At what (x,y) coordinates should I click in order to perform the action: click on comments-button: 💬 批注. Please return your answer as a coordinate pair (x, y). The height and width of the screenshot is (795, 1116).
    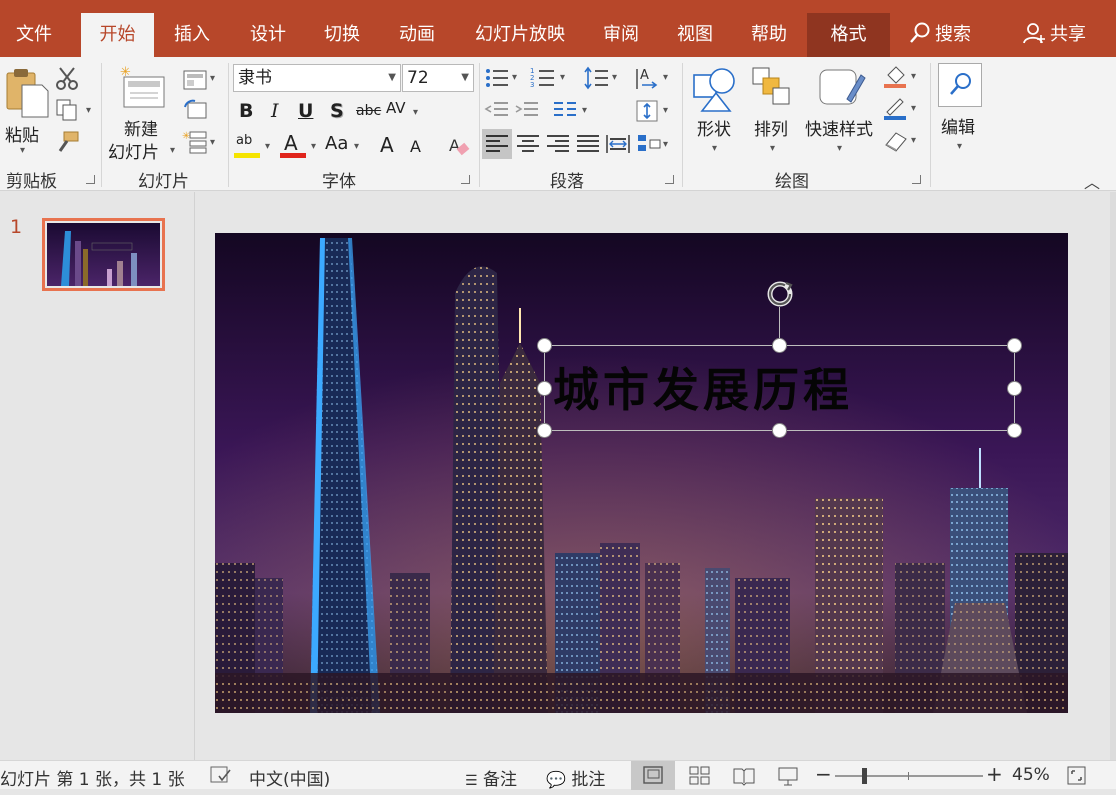
    Looking at the image, I should click on (575, 777).